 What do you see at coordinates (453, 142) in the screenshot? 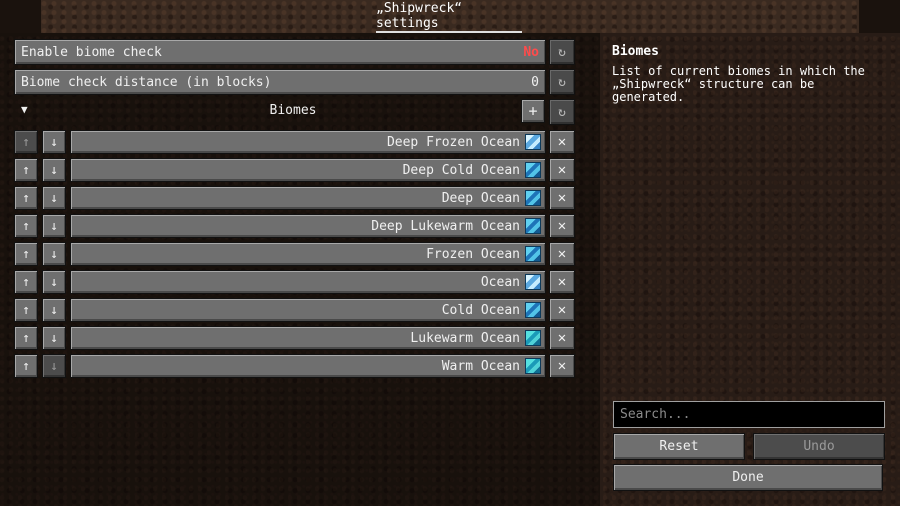
I see `biome-label: Deep Frozen Ocean` at bounding box center [453, 142].